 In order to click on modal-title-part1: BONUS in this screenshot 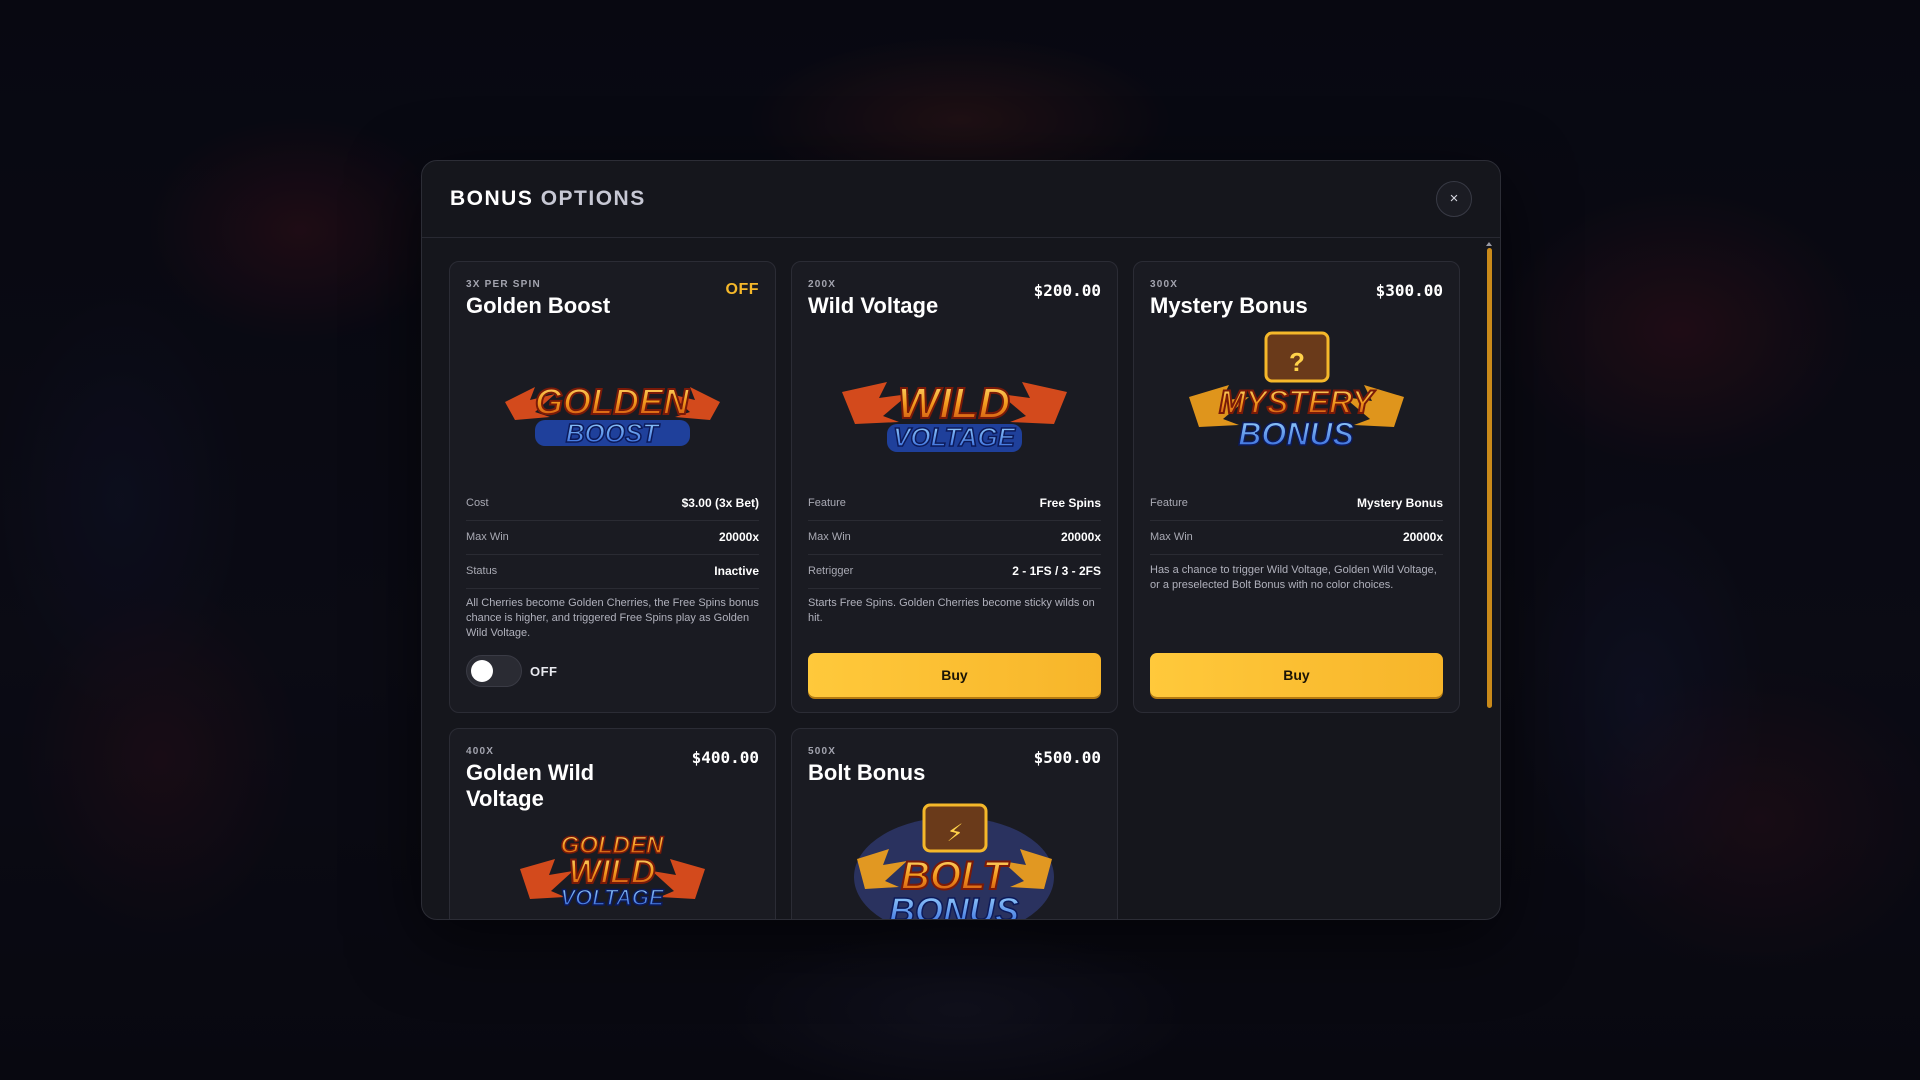, I will do `click(492, 198)`.